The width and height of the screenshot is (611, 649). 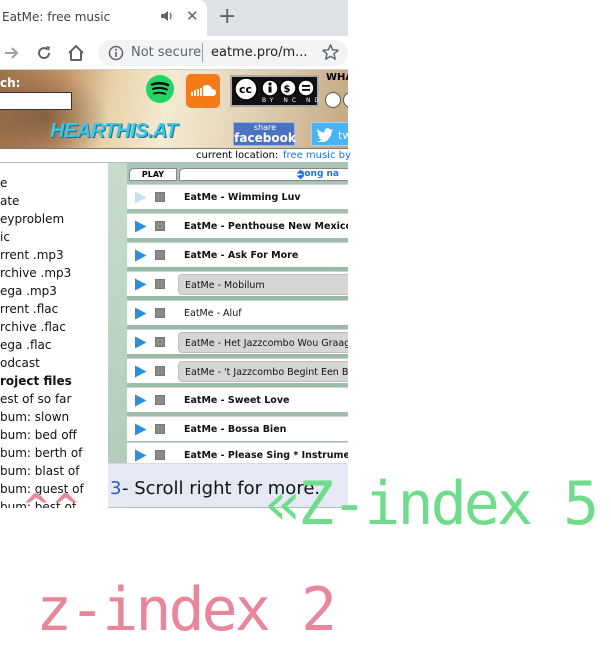 I want to click on facebook-share-button: share facebook, so click(x=264, y=134).